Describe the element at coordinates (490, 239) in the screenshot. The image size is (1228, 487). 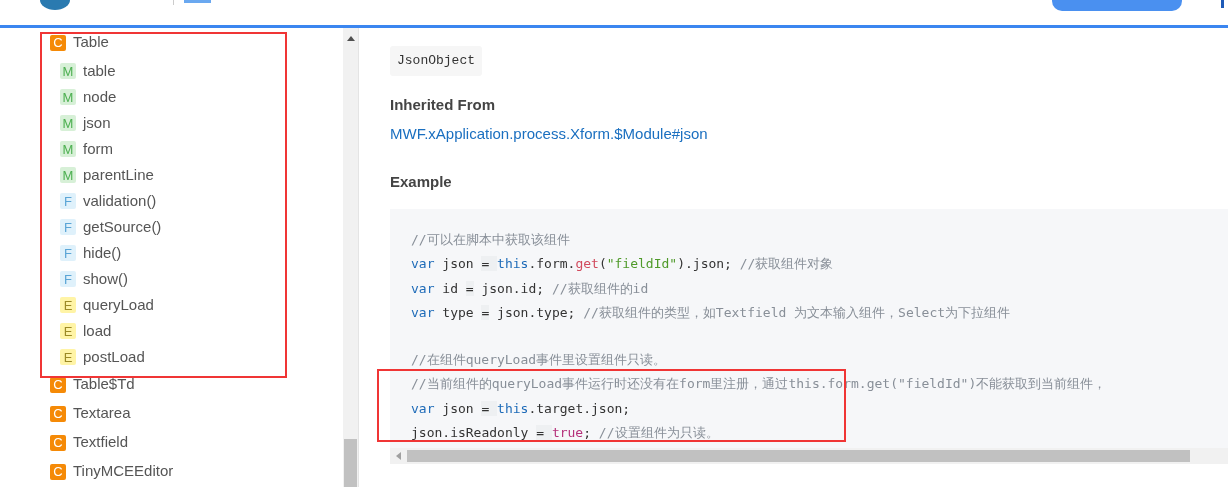
I see `code-line: //可以在脚本中获取该组件` at that location.